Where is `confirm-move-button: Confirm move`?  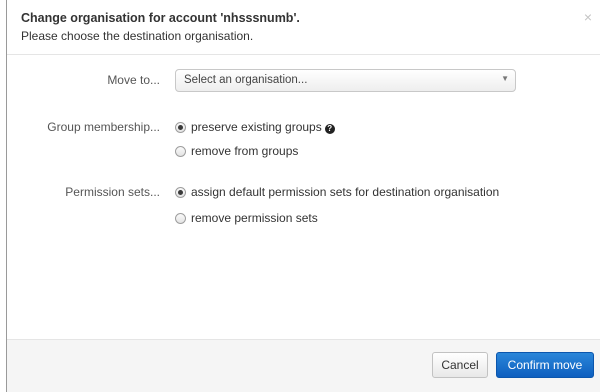 confirm-move-button: Confirm move is located at coordinates (545, 365).